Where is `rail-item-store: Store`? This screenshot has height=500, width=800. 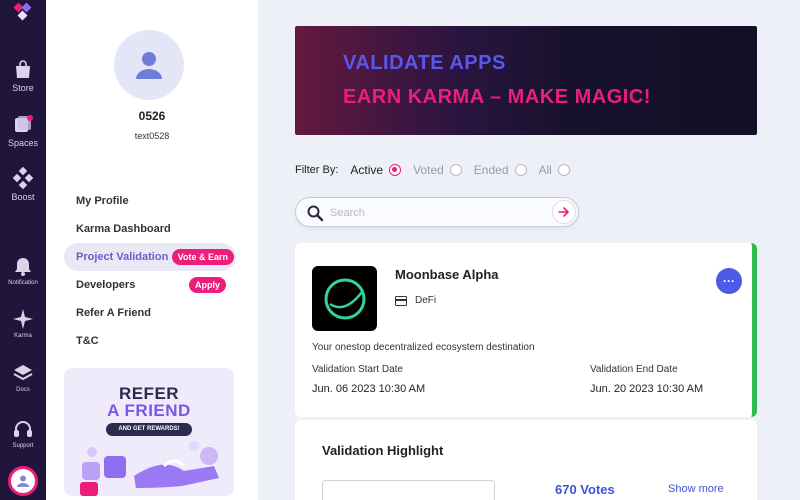
rail-item-store: Store is located at coordinates (23, 75).